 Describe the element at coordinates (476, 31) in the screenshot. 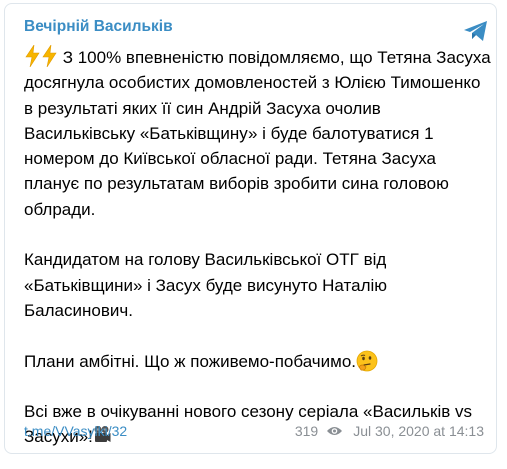

I see `telegram-logo-icon` at that location.